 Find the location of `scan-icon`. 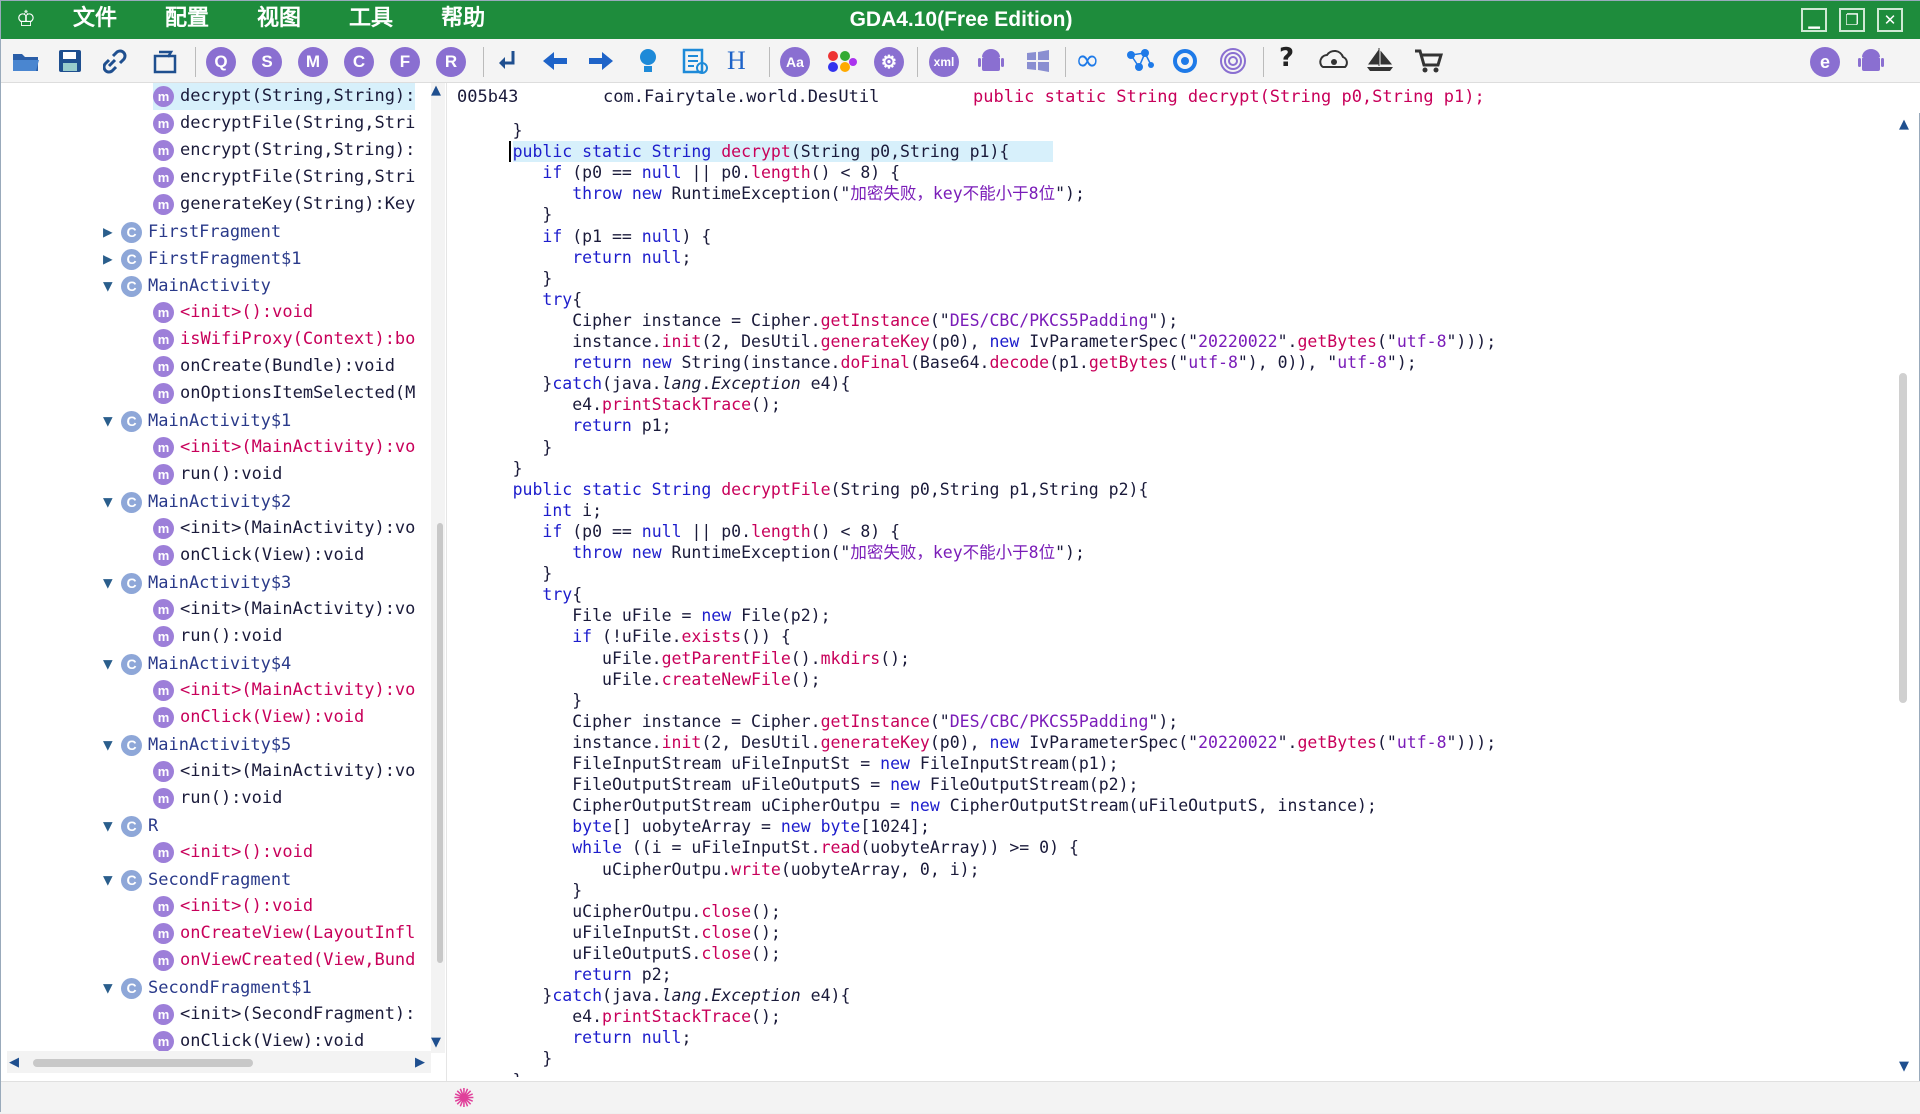

scan-icon is located at coordinates (695, 61).